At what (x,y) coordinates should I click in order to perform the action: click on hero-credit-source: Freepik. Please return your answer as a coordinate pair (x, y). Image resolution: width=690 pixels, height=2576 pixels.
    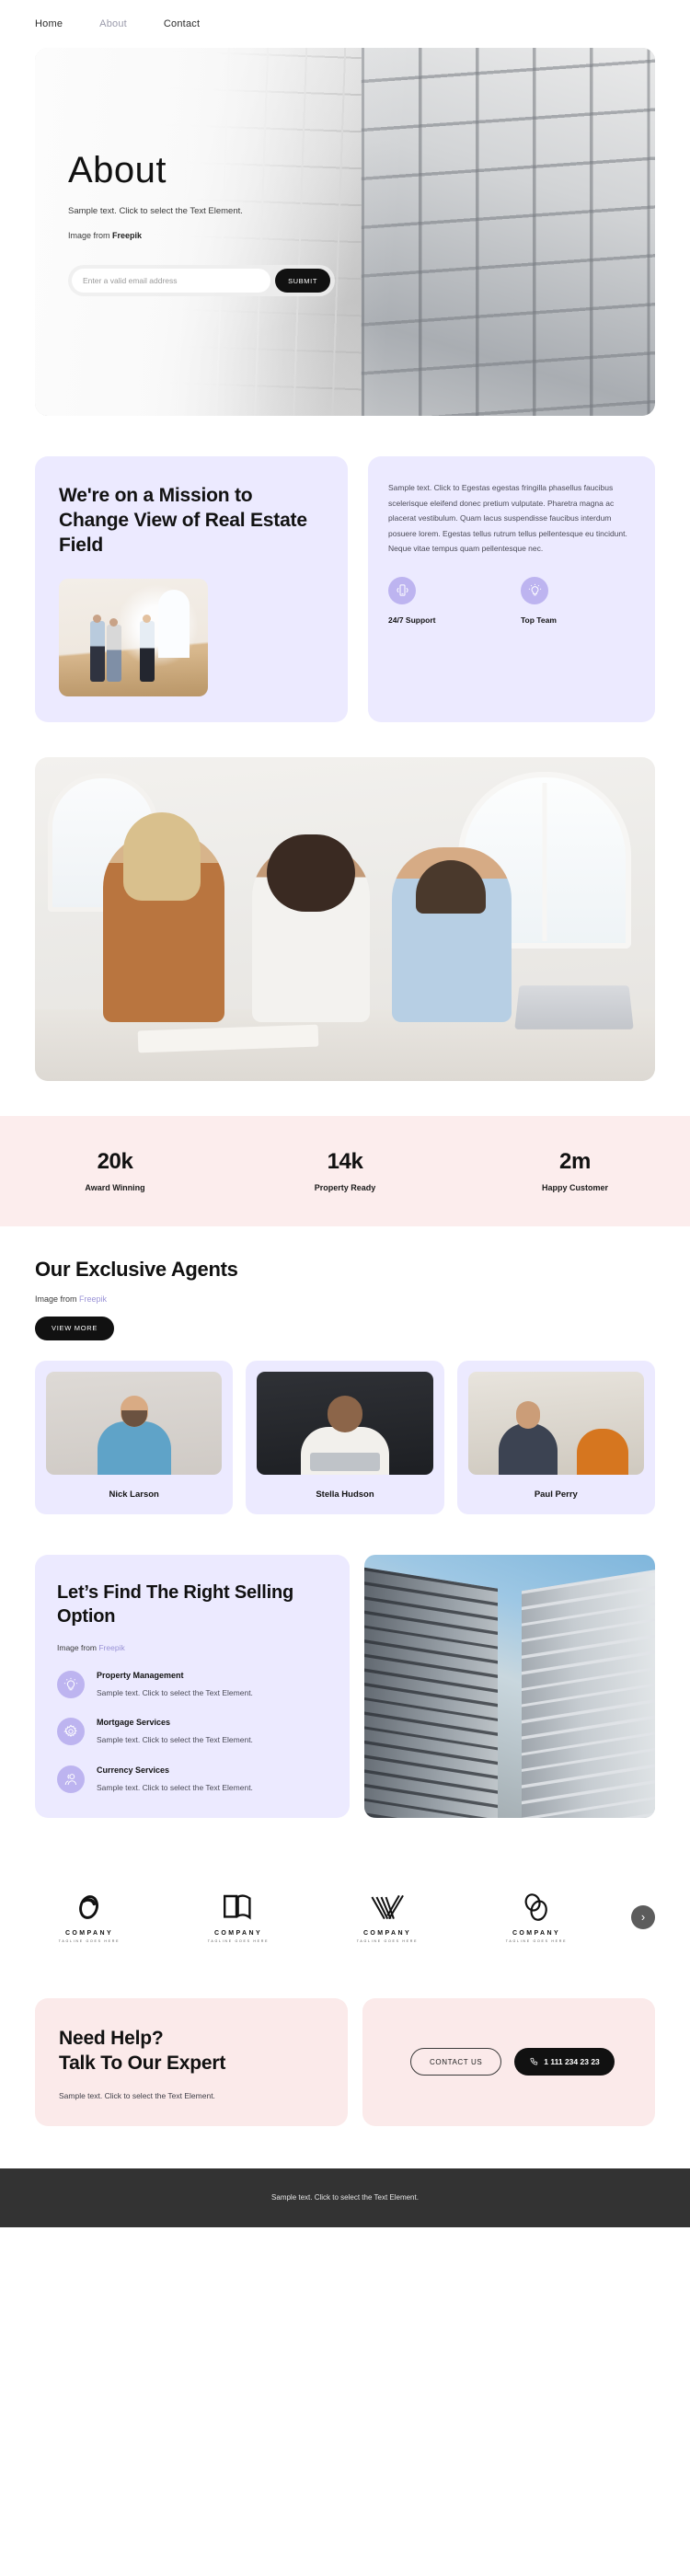
    Looking at the image, I should click on (127, 235).